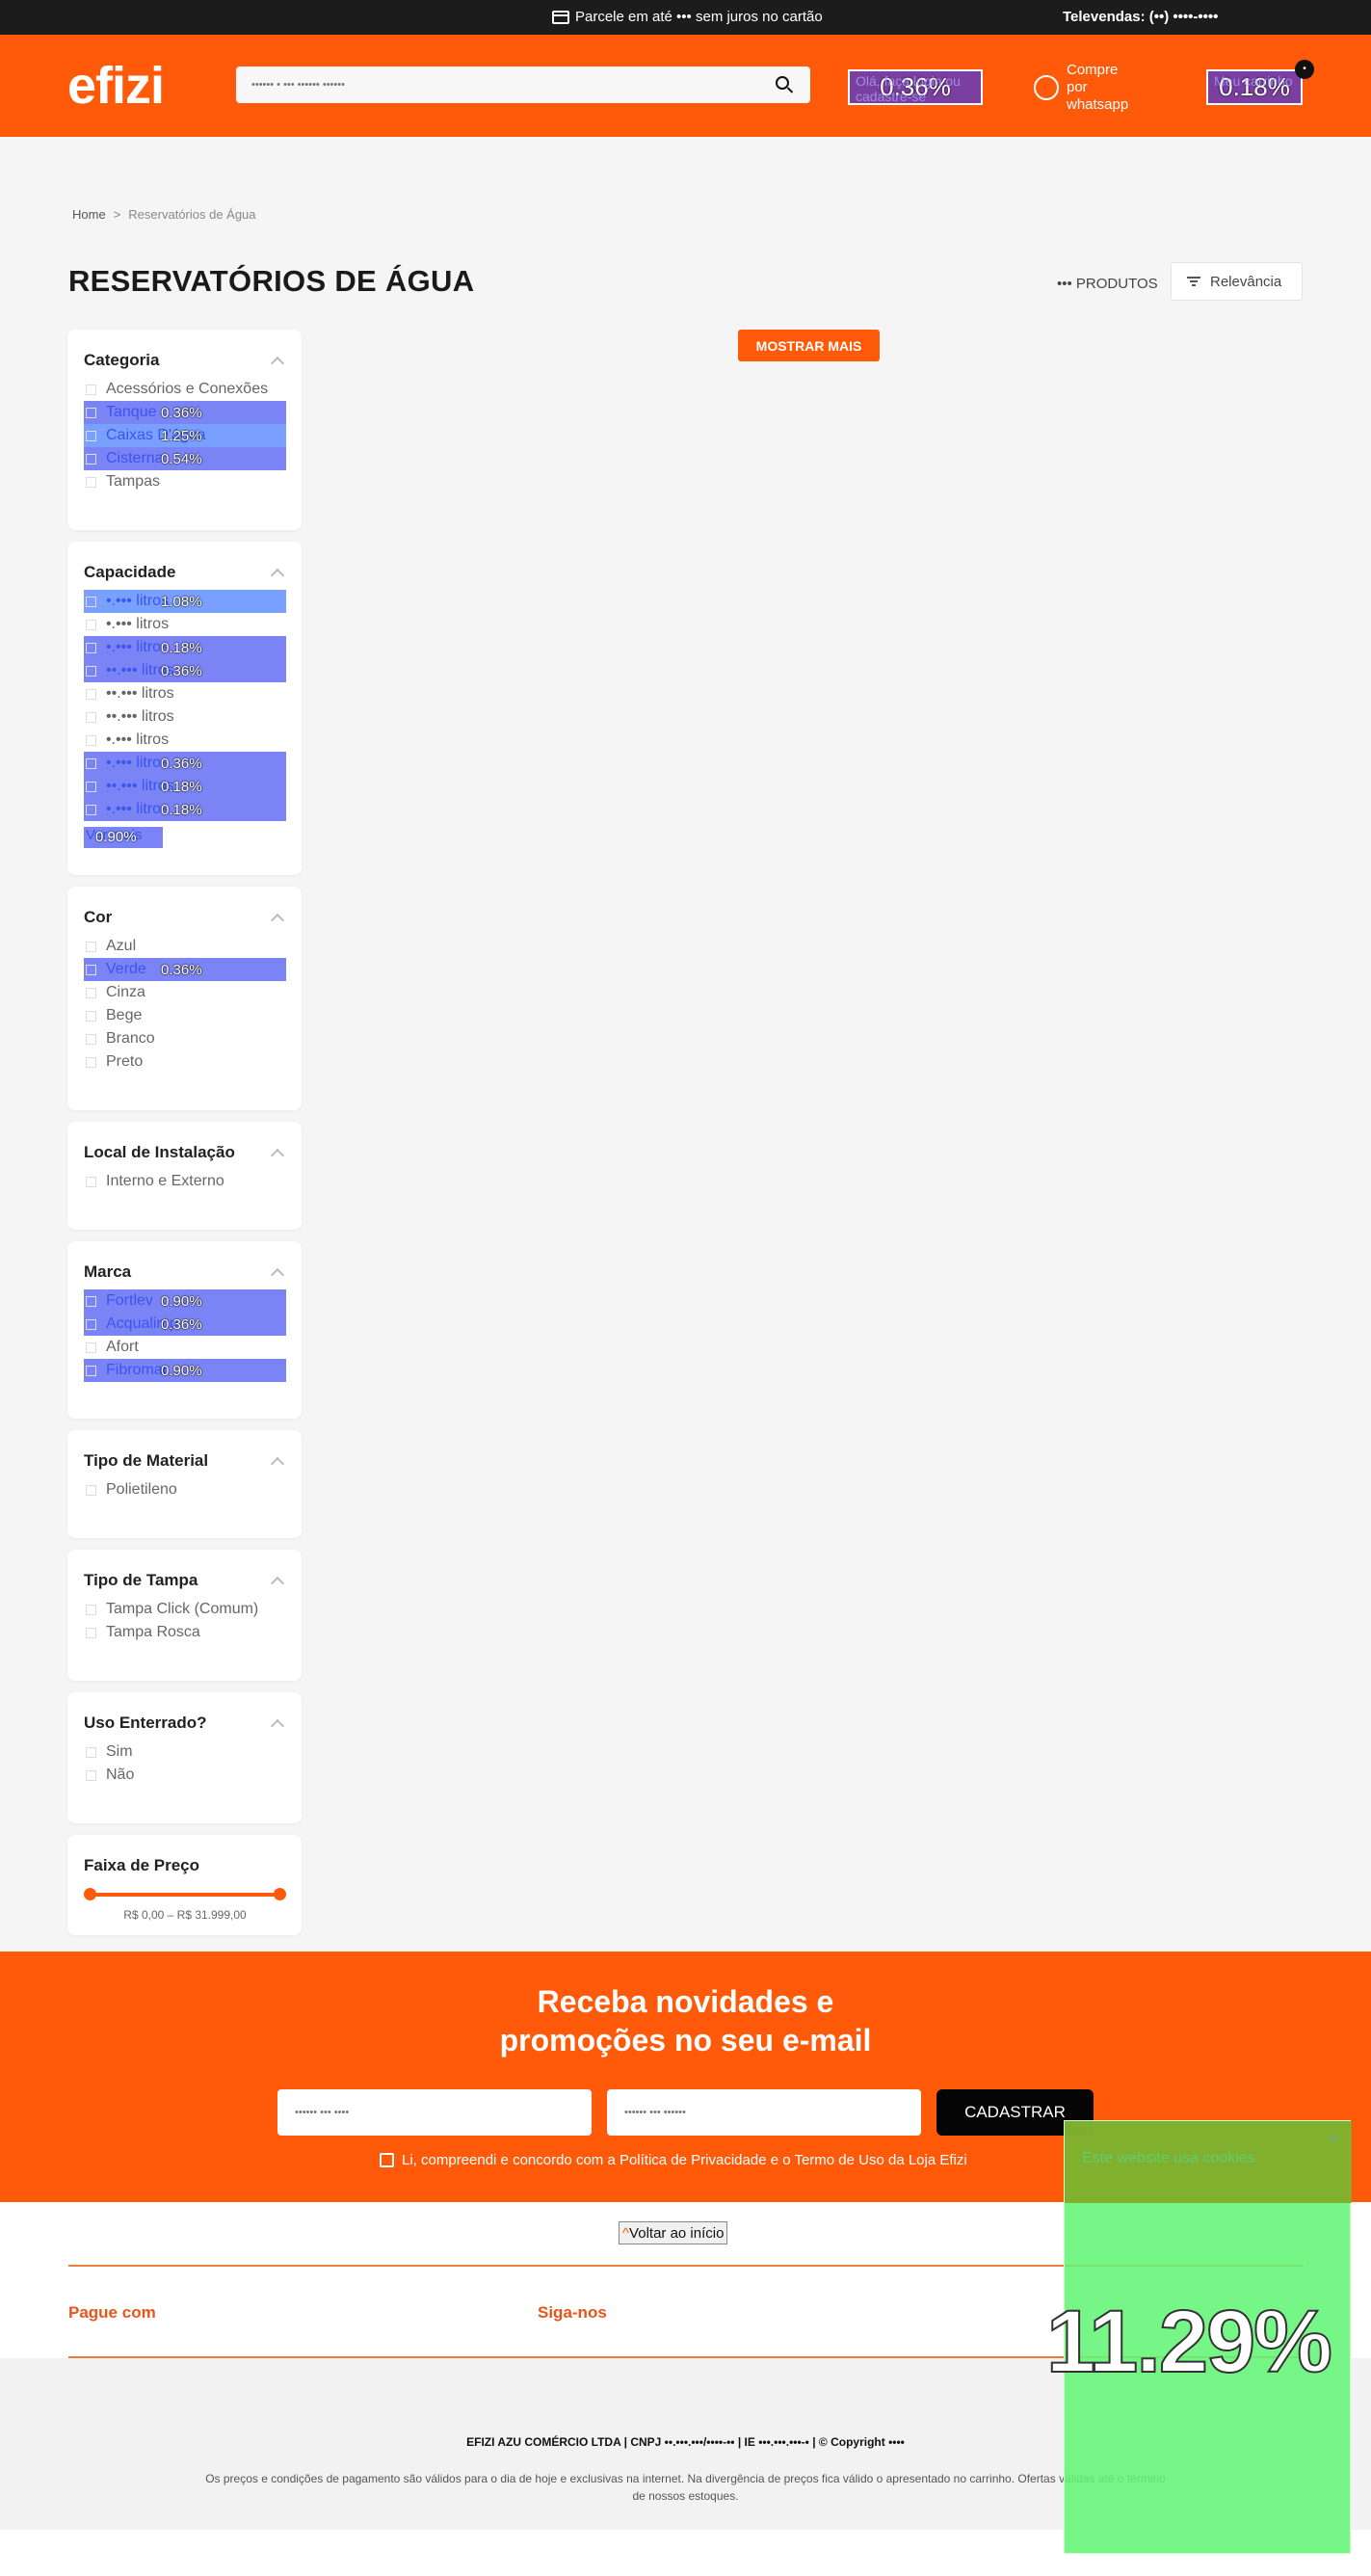 The image size is (1371, 2576). What do you see at coordinates (185, 1752) in the screenshot?
I see `filter-option: Sim` at bounding box center [185, 1752].